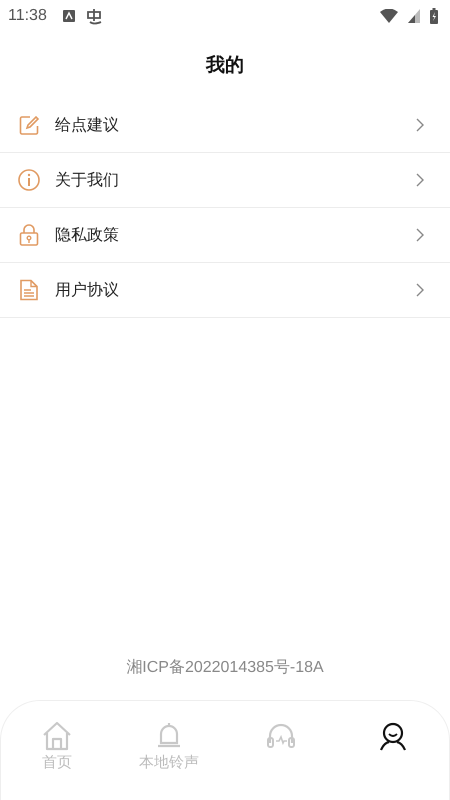 Image resolution: width=450 pixels, height=800 pixels. What do you see at coordinates (29, 235) in the screenshot?
I see `lock-icon` at bounding box center [29, 235].